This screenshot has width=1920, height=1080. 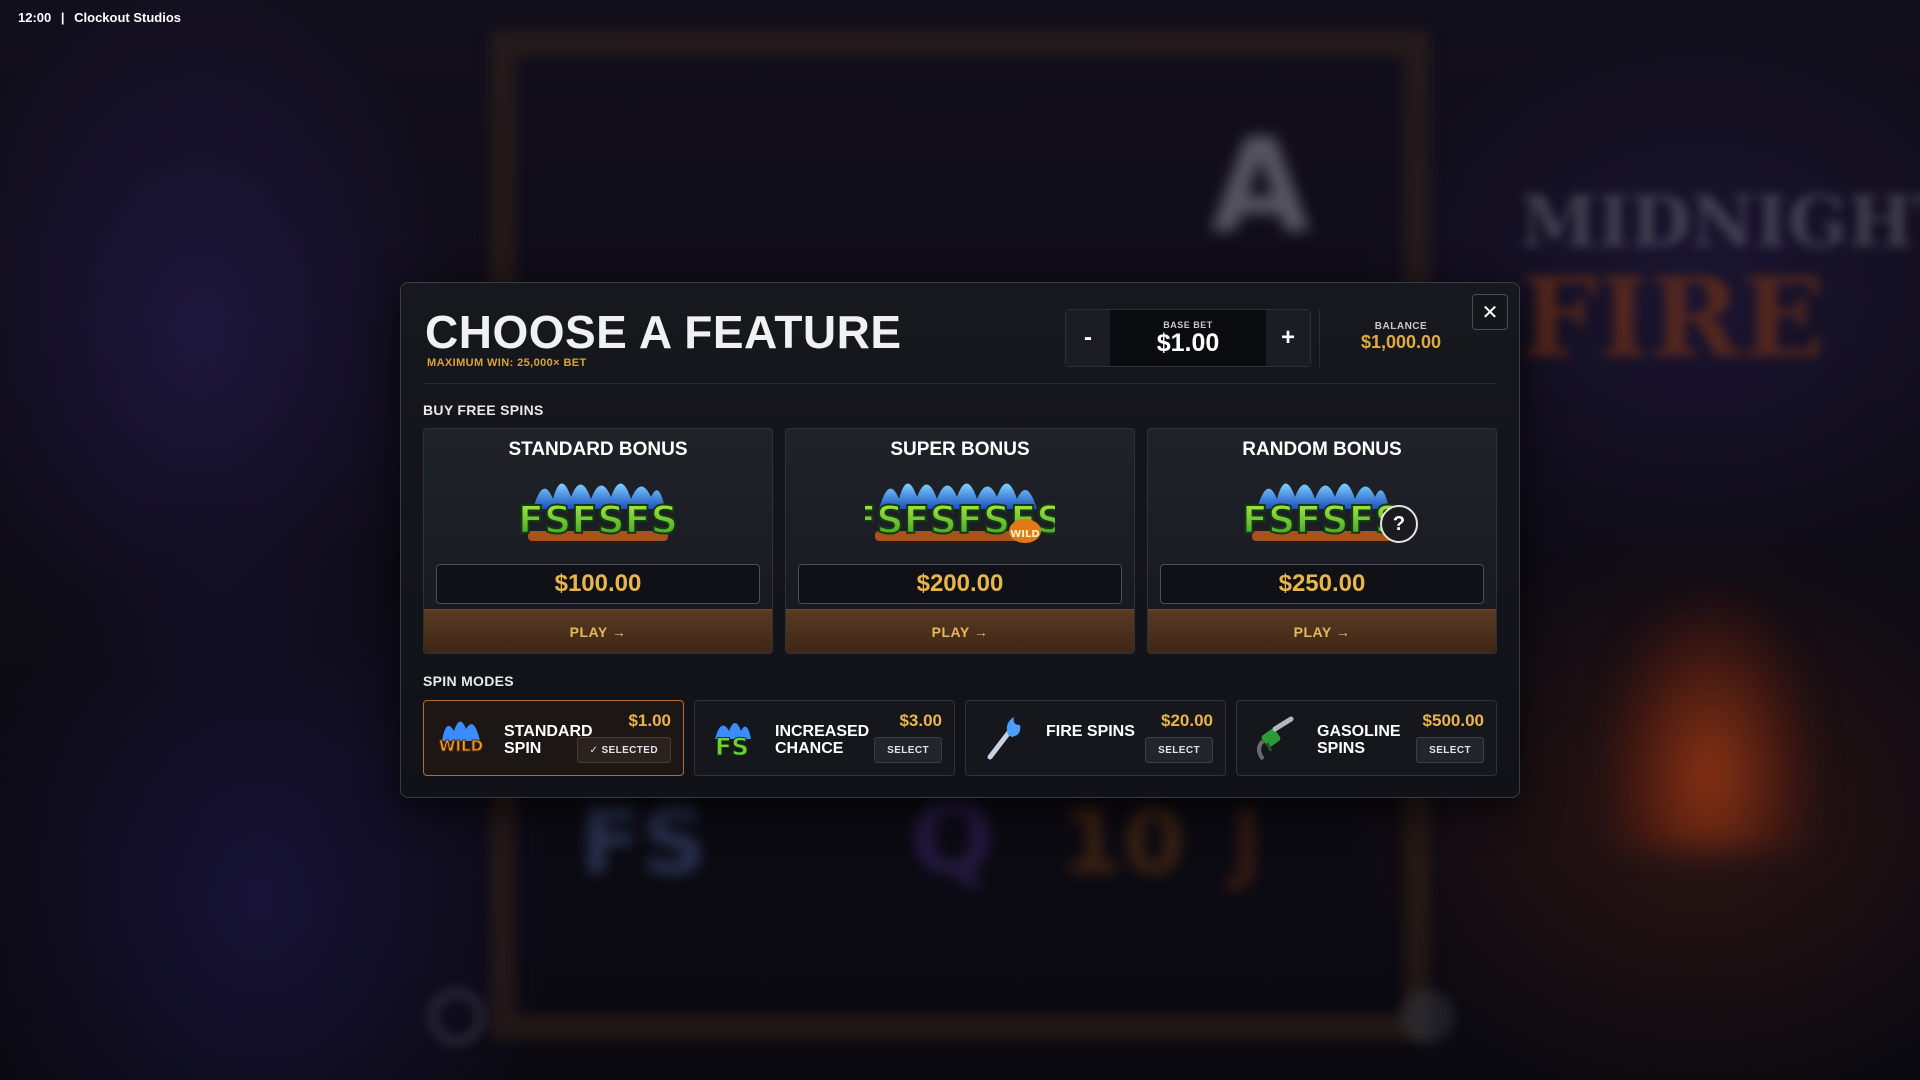 I want to click on status-bar: 12:00 | Clockout Studios, so click(x=100, y=17).